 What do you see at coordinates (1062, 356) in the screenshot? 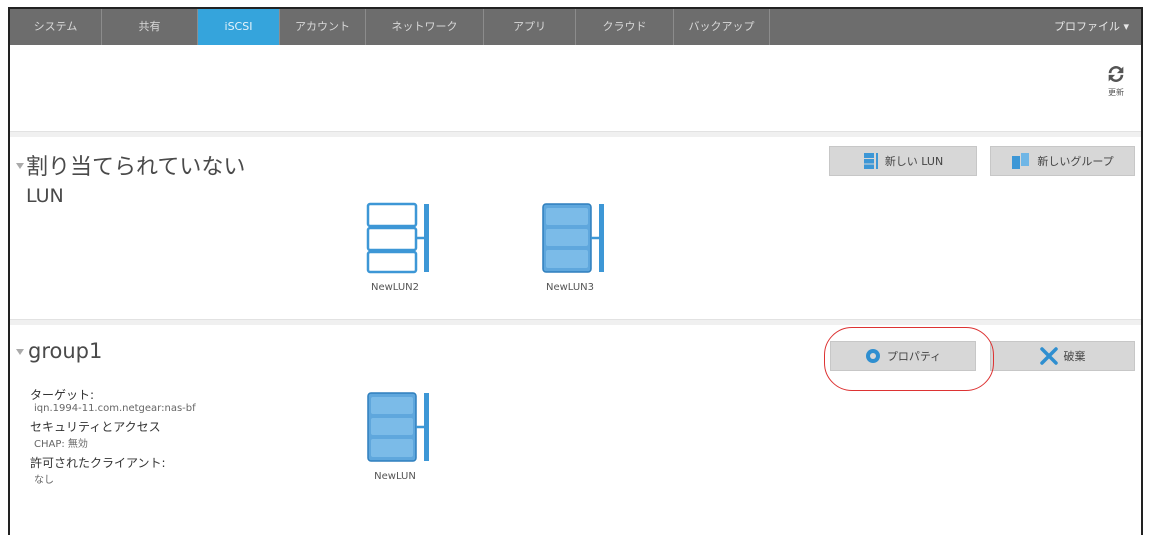
I see `delete-button: 破棄` at bounding box center [1062, 356].